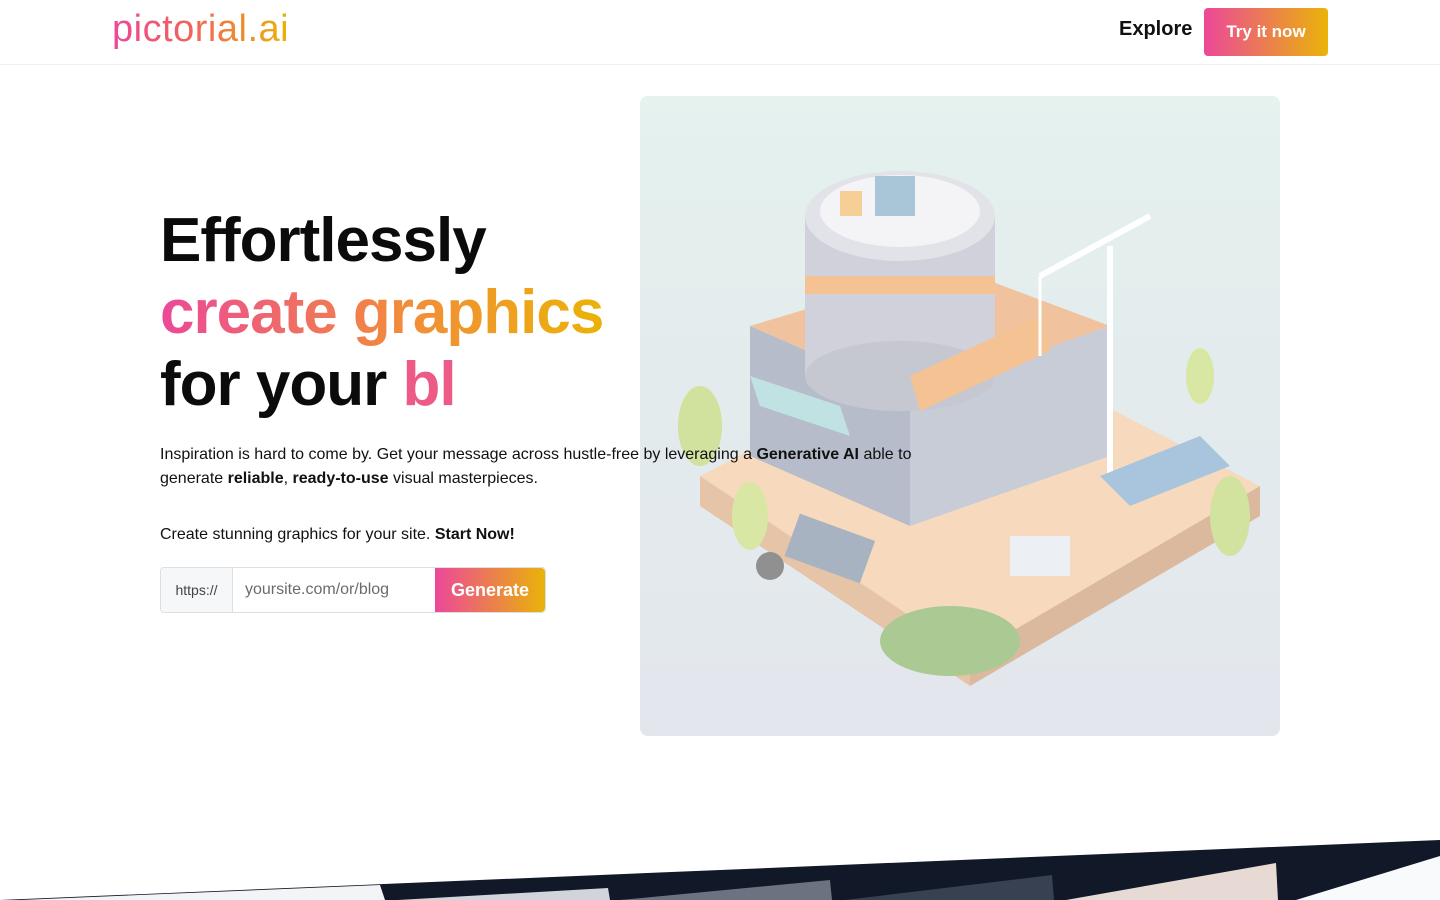 Image resolution: width=1440 pixels, height=900 pixels. I want to click on headline-line-2: create graphics, so click(382, 312).